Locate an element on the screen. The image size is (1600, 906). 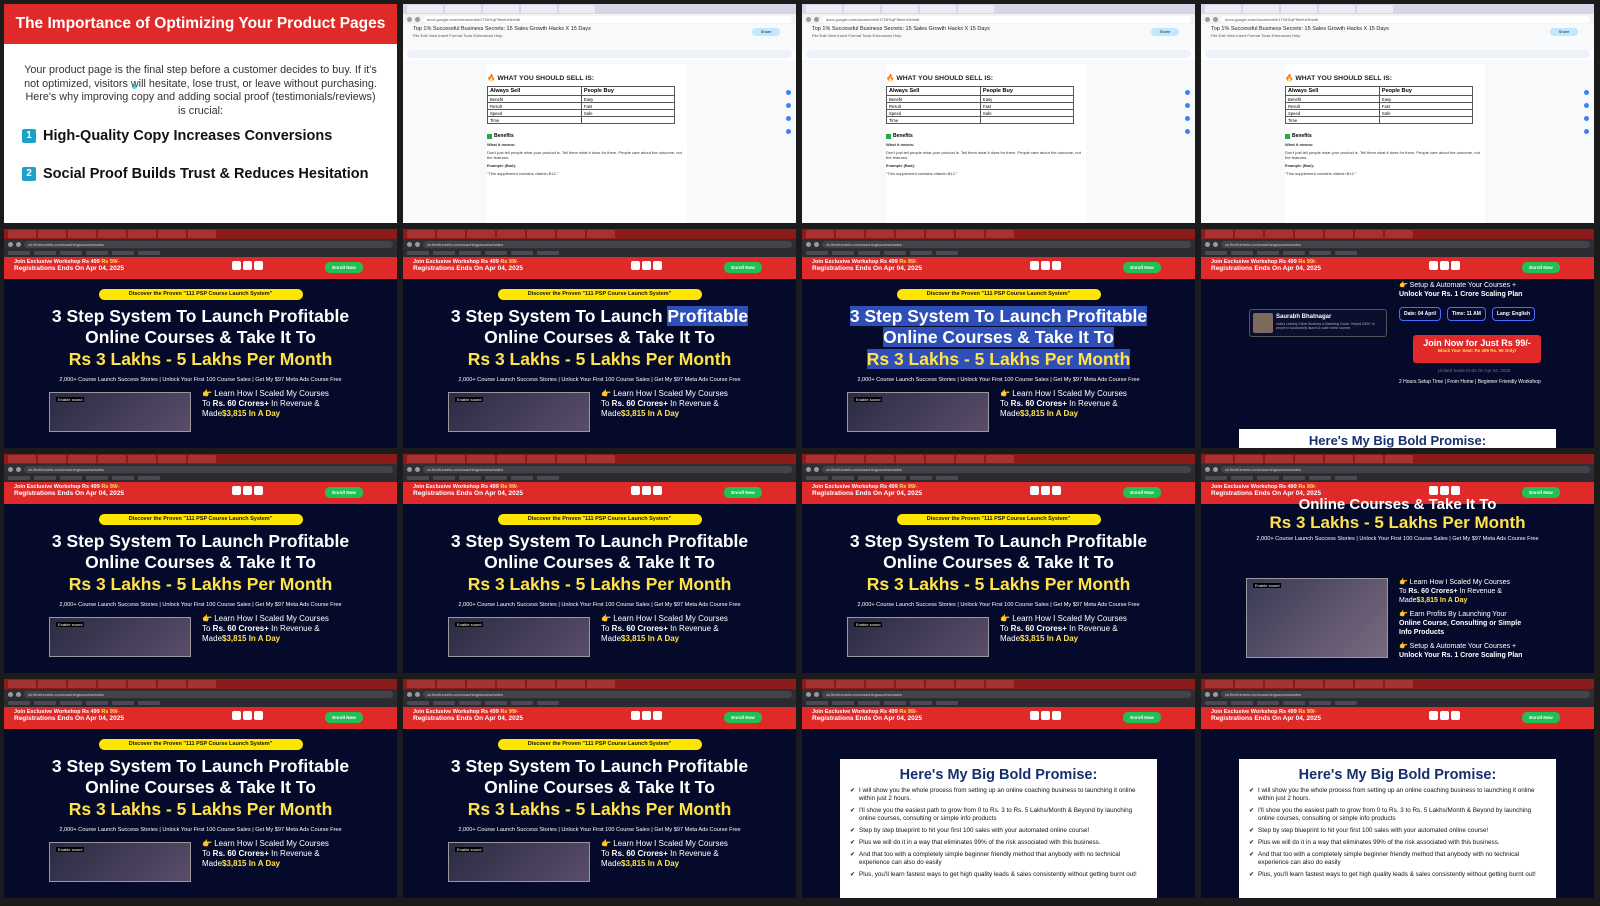
tasks-icon is located at coordinates (1586, 118).